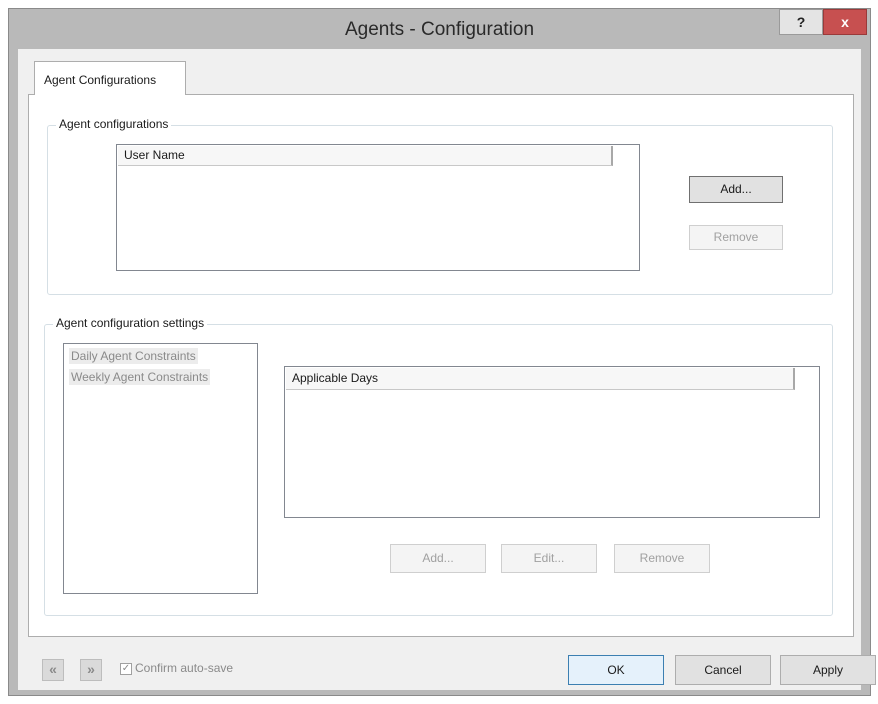  What do you see at coordinates (378, 207) in the screenshot?
I see `user-name-list: User Name` at bounding box center [378, 207].